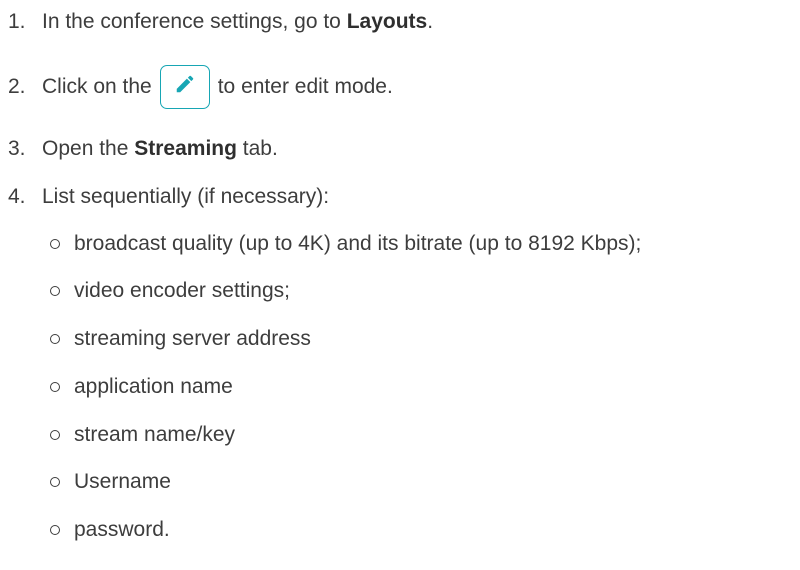 This screenshot has height=570, width=800. I want to click on step-4: 4. List sequentially (if necessary):, so click(168, 197).